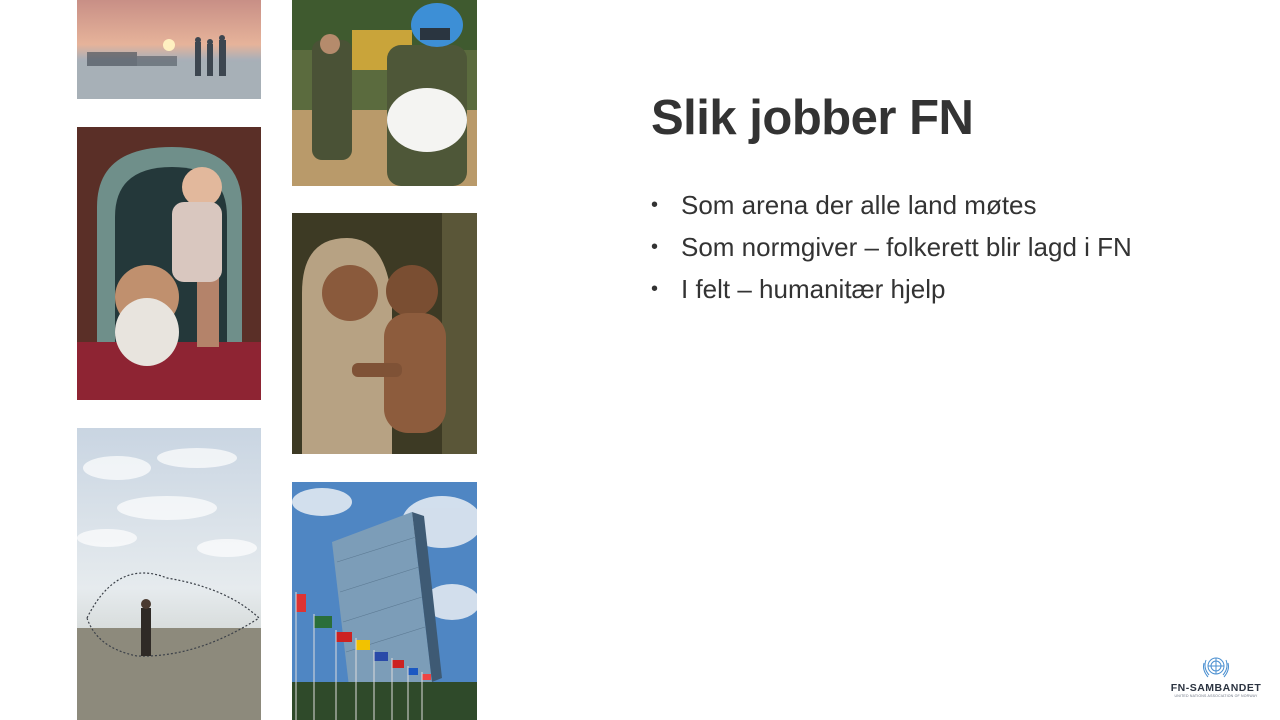  I want to click on photo-girl-holding-child, so click(384, 333).